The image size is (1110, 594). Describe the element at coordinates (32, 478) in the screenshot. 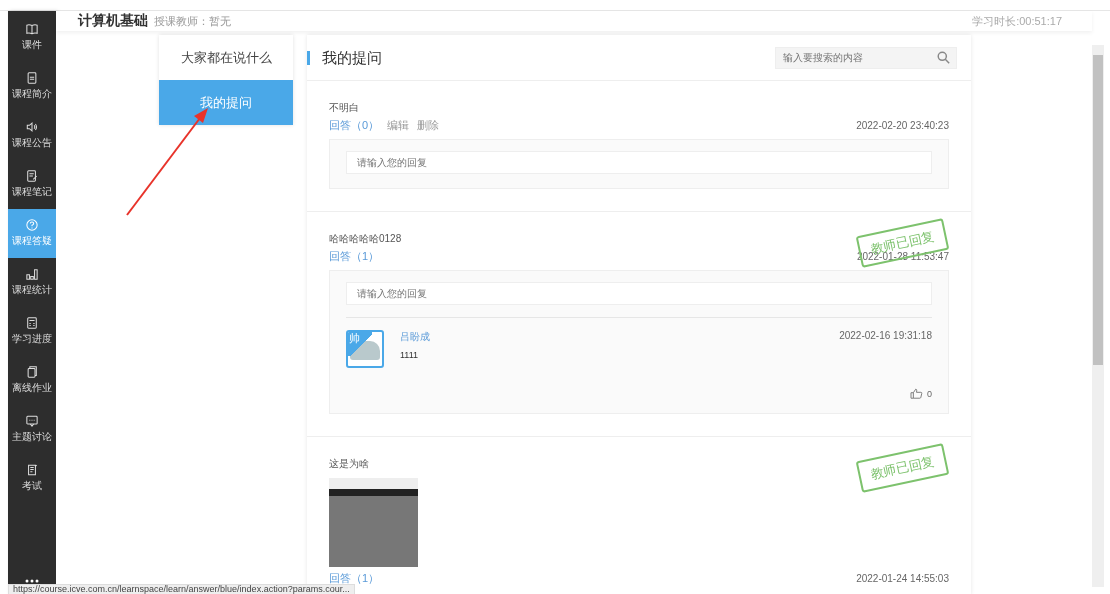

I see `sidebar-item: 考试` at that location.